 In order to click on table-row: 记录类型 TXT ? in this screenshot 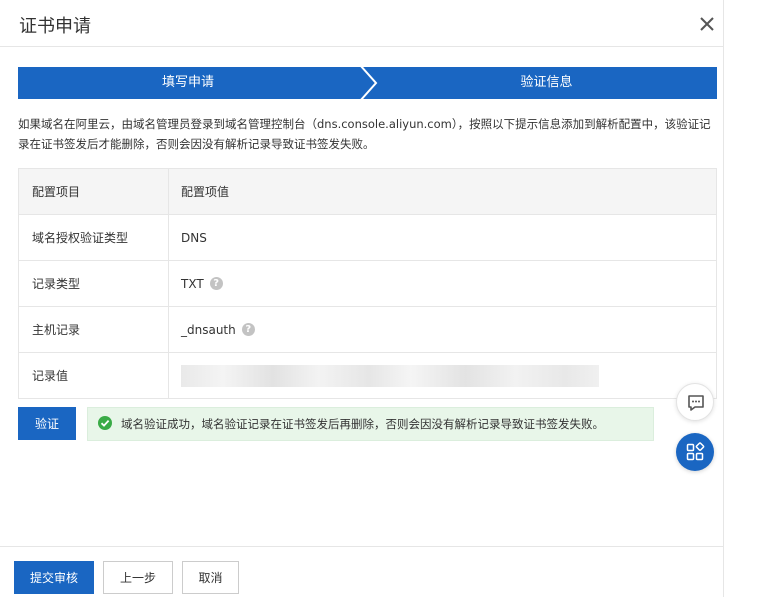, I will do `click(367, 283)`.